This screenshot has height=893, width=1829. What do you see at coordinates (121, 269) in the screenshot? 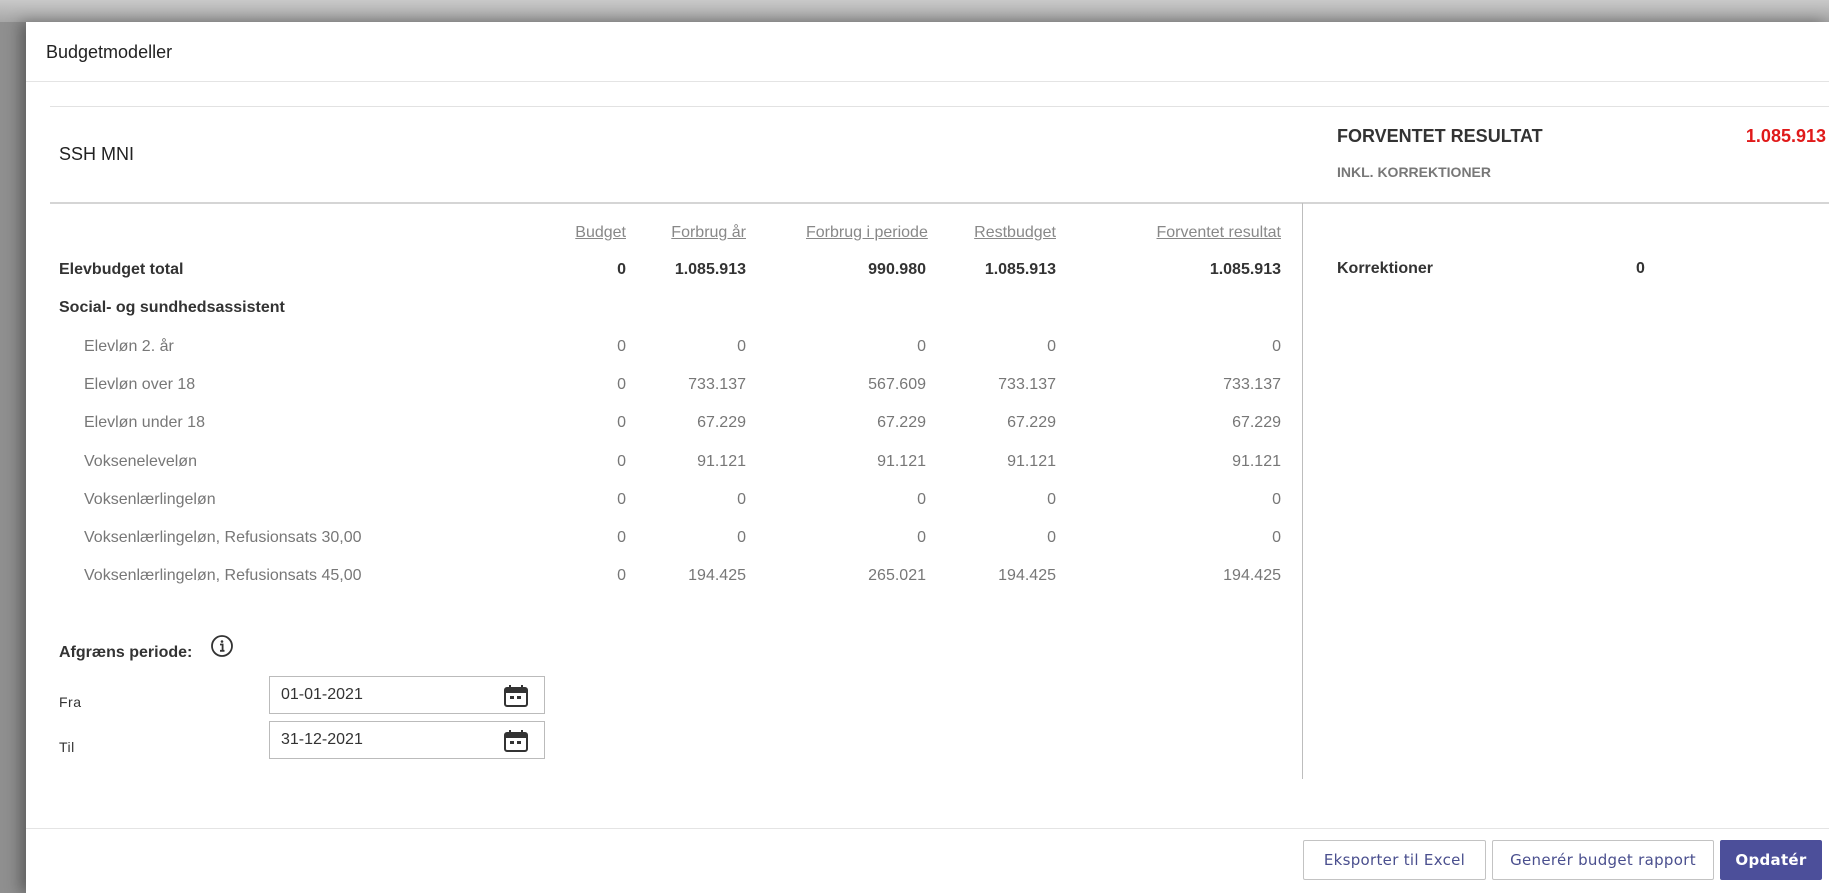
I see `row-label: Elevbudget total` at bounding box center [121, 269].